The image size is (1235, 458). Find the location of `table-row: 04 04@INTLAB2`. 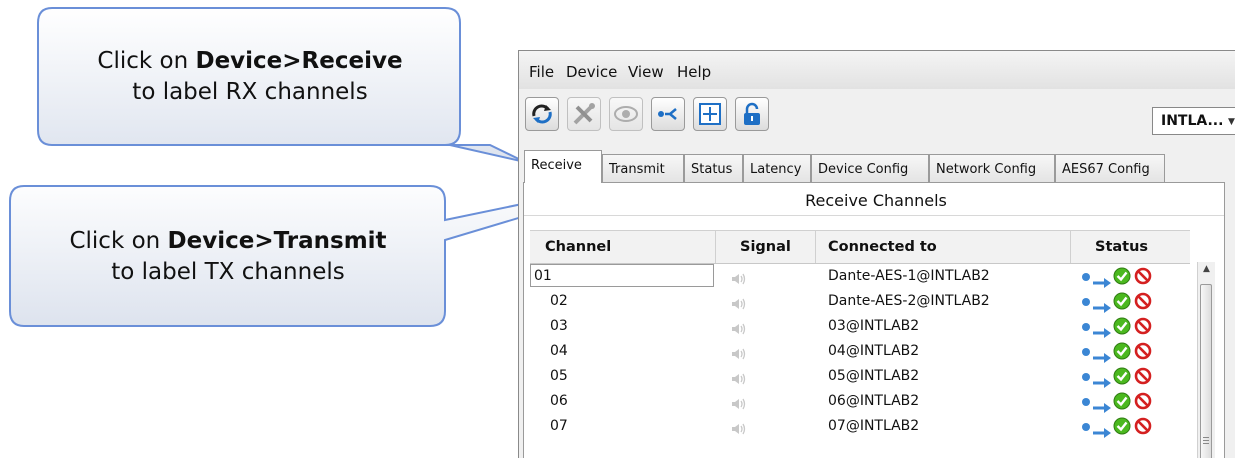

table-row: 04 04@INTLAB2 is located at coordinates (860, 351).